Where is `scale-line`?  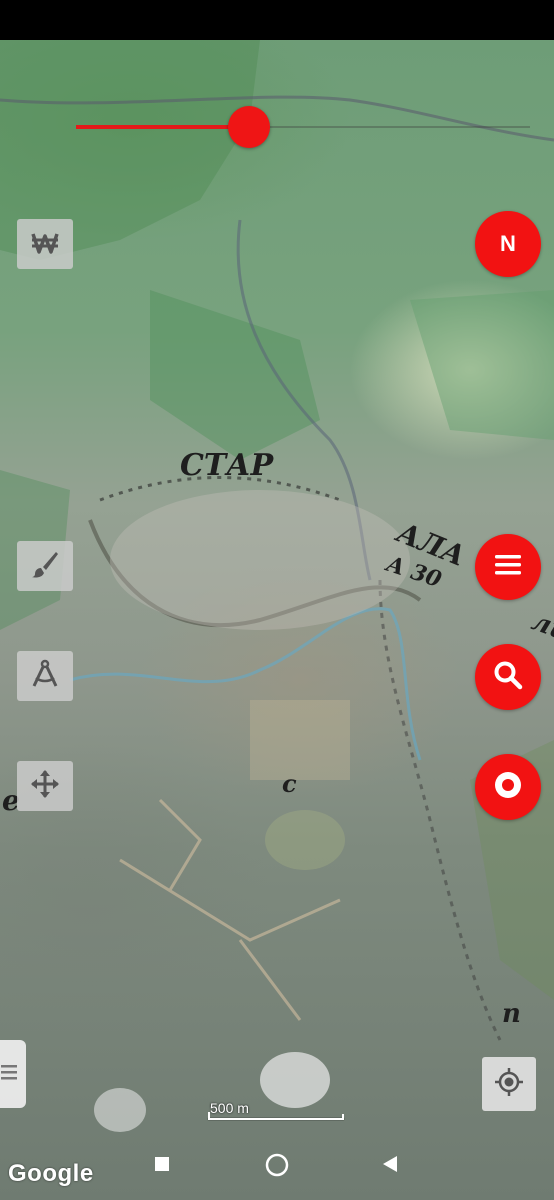
scale-line is located at coordinates (276, 1119).